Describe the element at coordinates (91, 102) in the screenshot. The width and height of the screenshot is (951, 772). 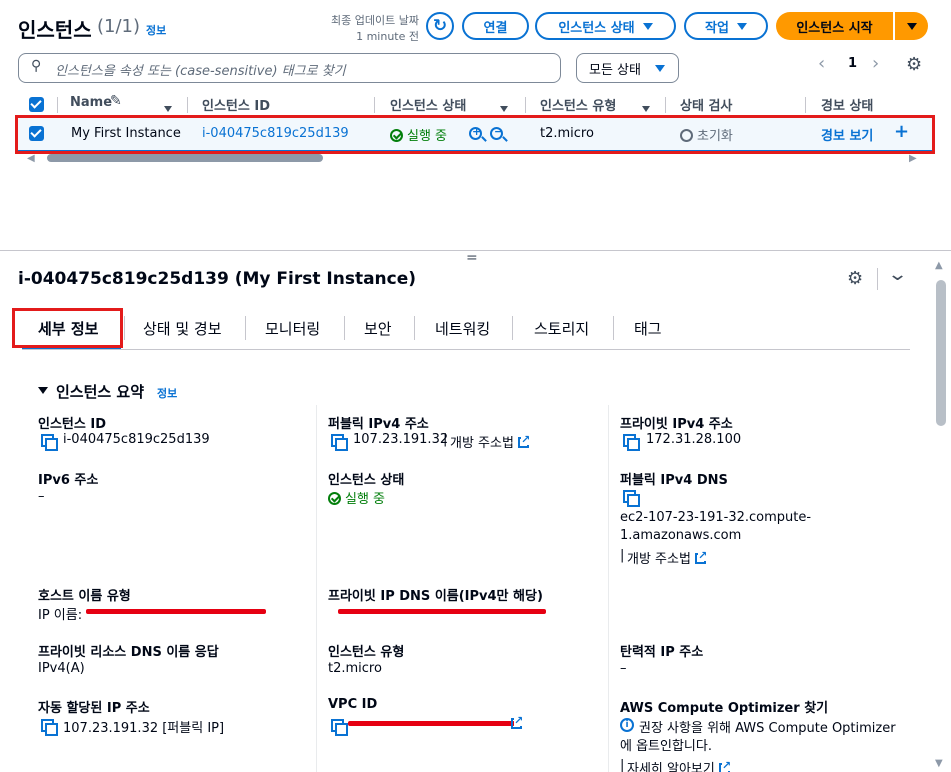
I see `col-name: Name` at that location.